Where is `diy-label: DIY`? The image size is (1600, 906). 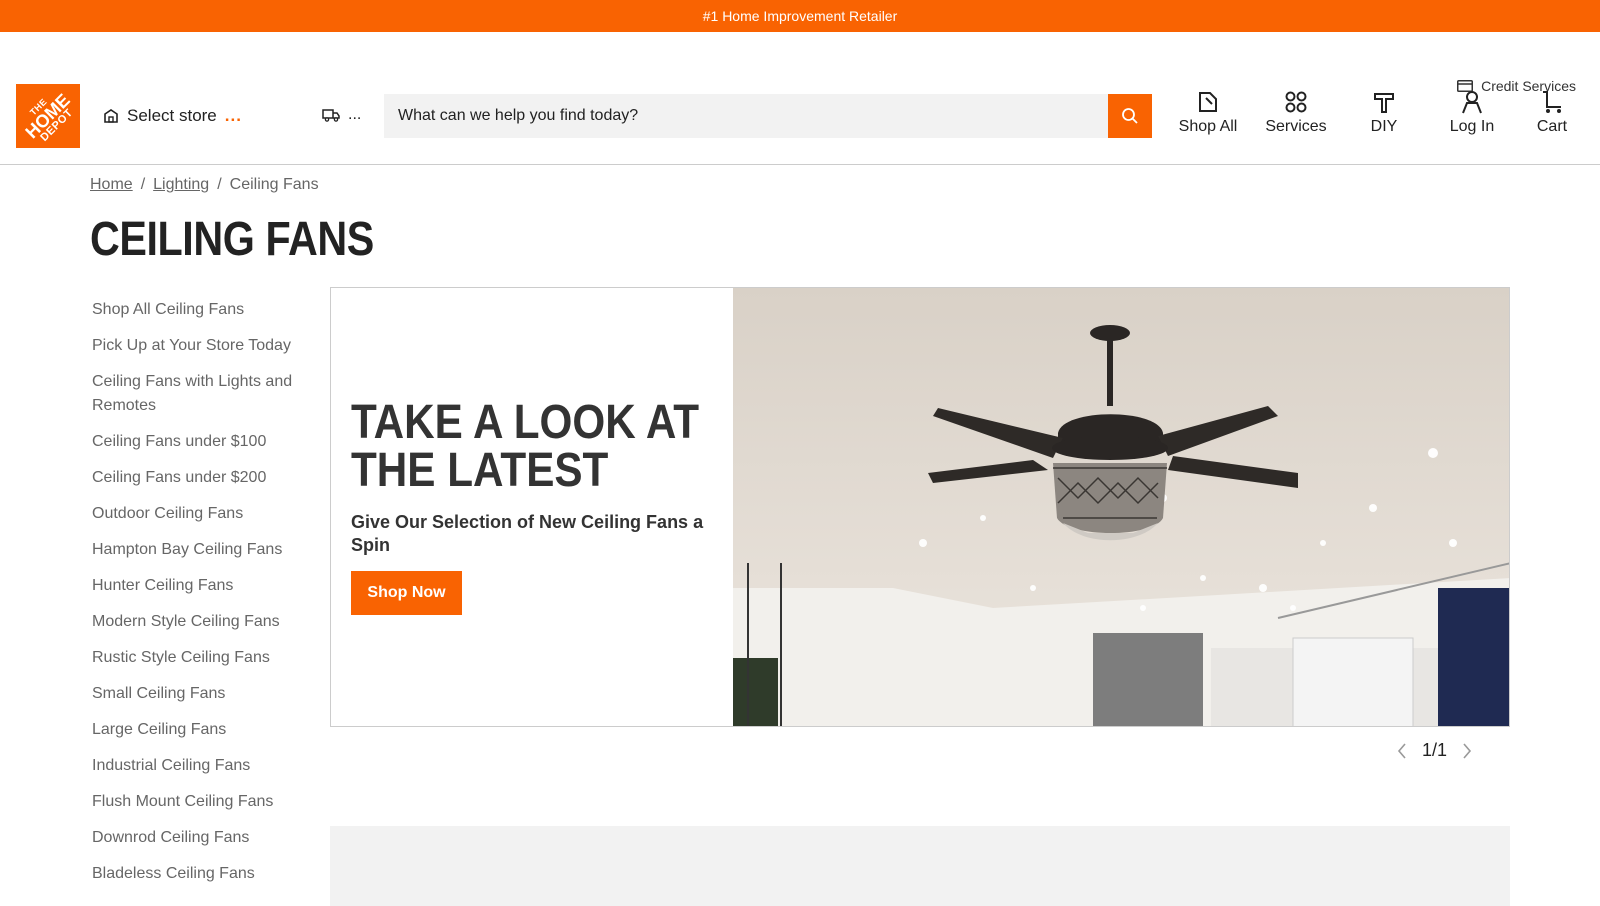
diy-label: DIY is located at coordinates (1384, 126).